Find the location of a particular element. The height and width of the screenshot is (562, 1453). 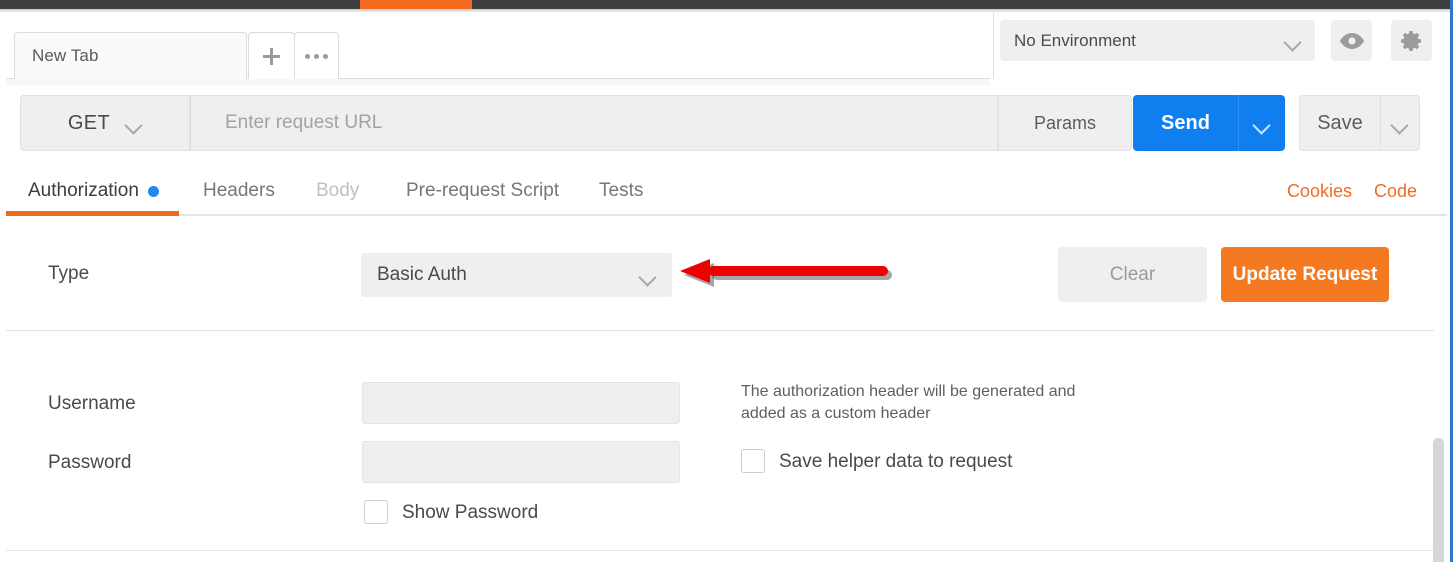

tab-pre-request-script-label: Pre-request Script is located at coordinates (483, 190).